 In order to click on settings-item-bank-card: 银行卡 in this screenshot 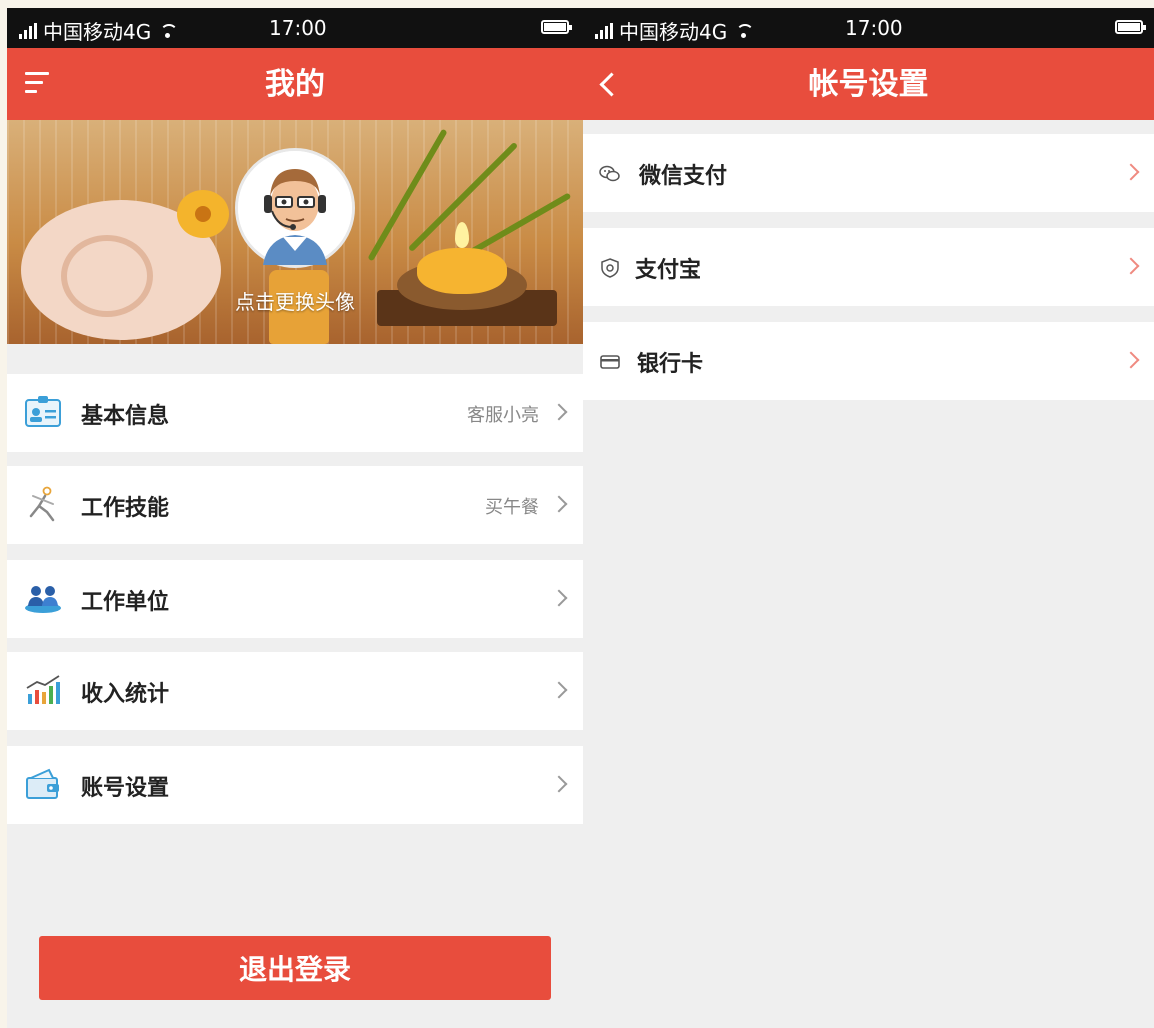, I will do `click(868, 361)`.